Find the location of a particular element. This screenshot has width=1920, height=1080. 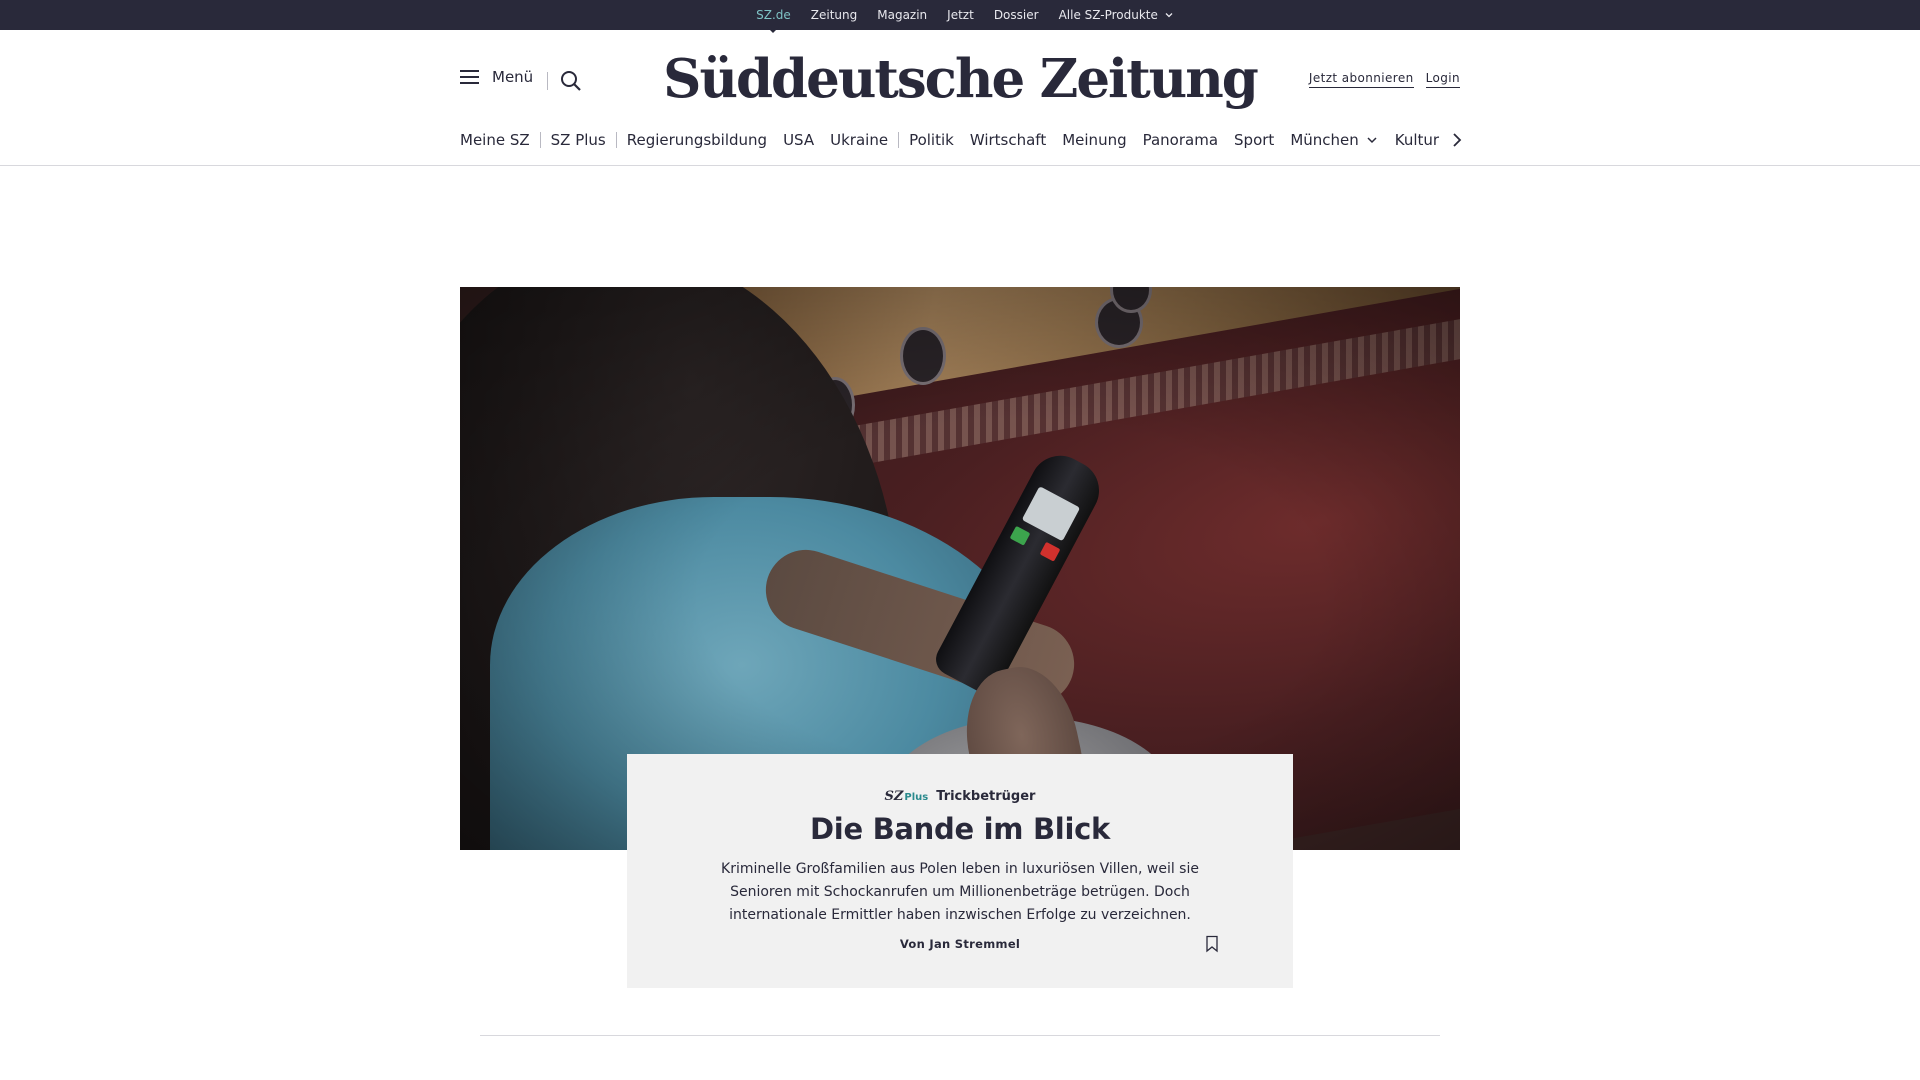

sz-plus-badge-sz: SZ is located at coordinates (894, 796).